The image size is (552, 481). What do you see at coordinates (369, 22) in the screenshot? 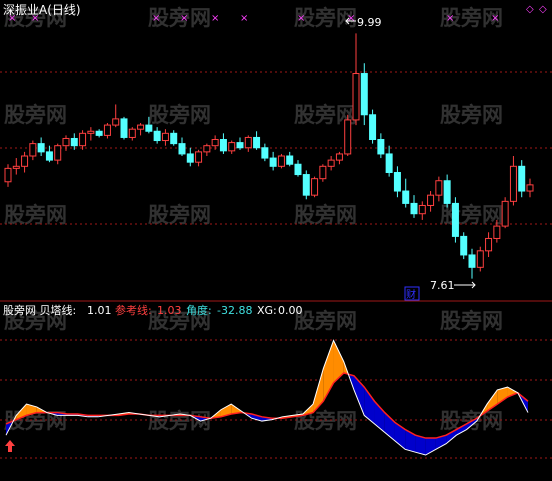
I see `high-price-label: 9.99` at bounding box center [369, 22].